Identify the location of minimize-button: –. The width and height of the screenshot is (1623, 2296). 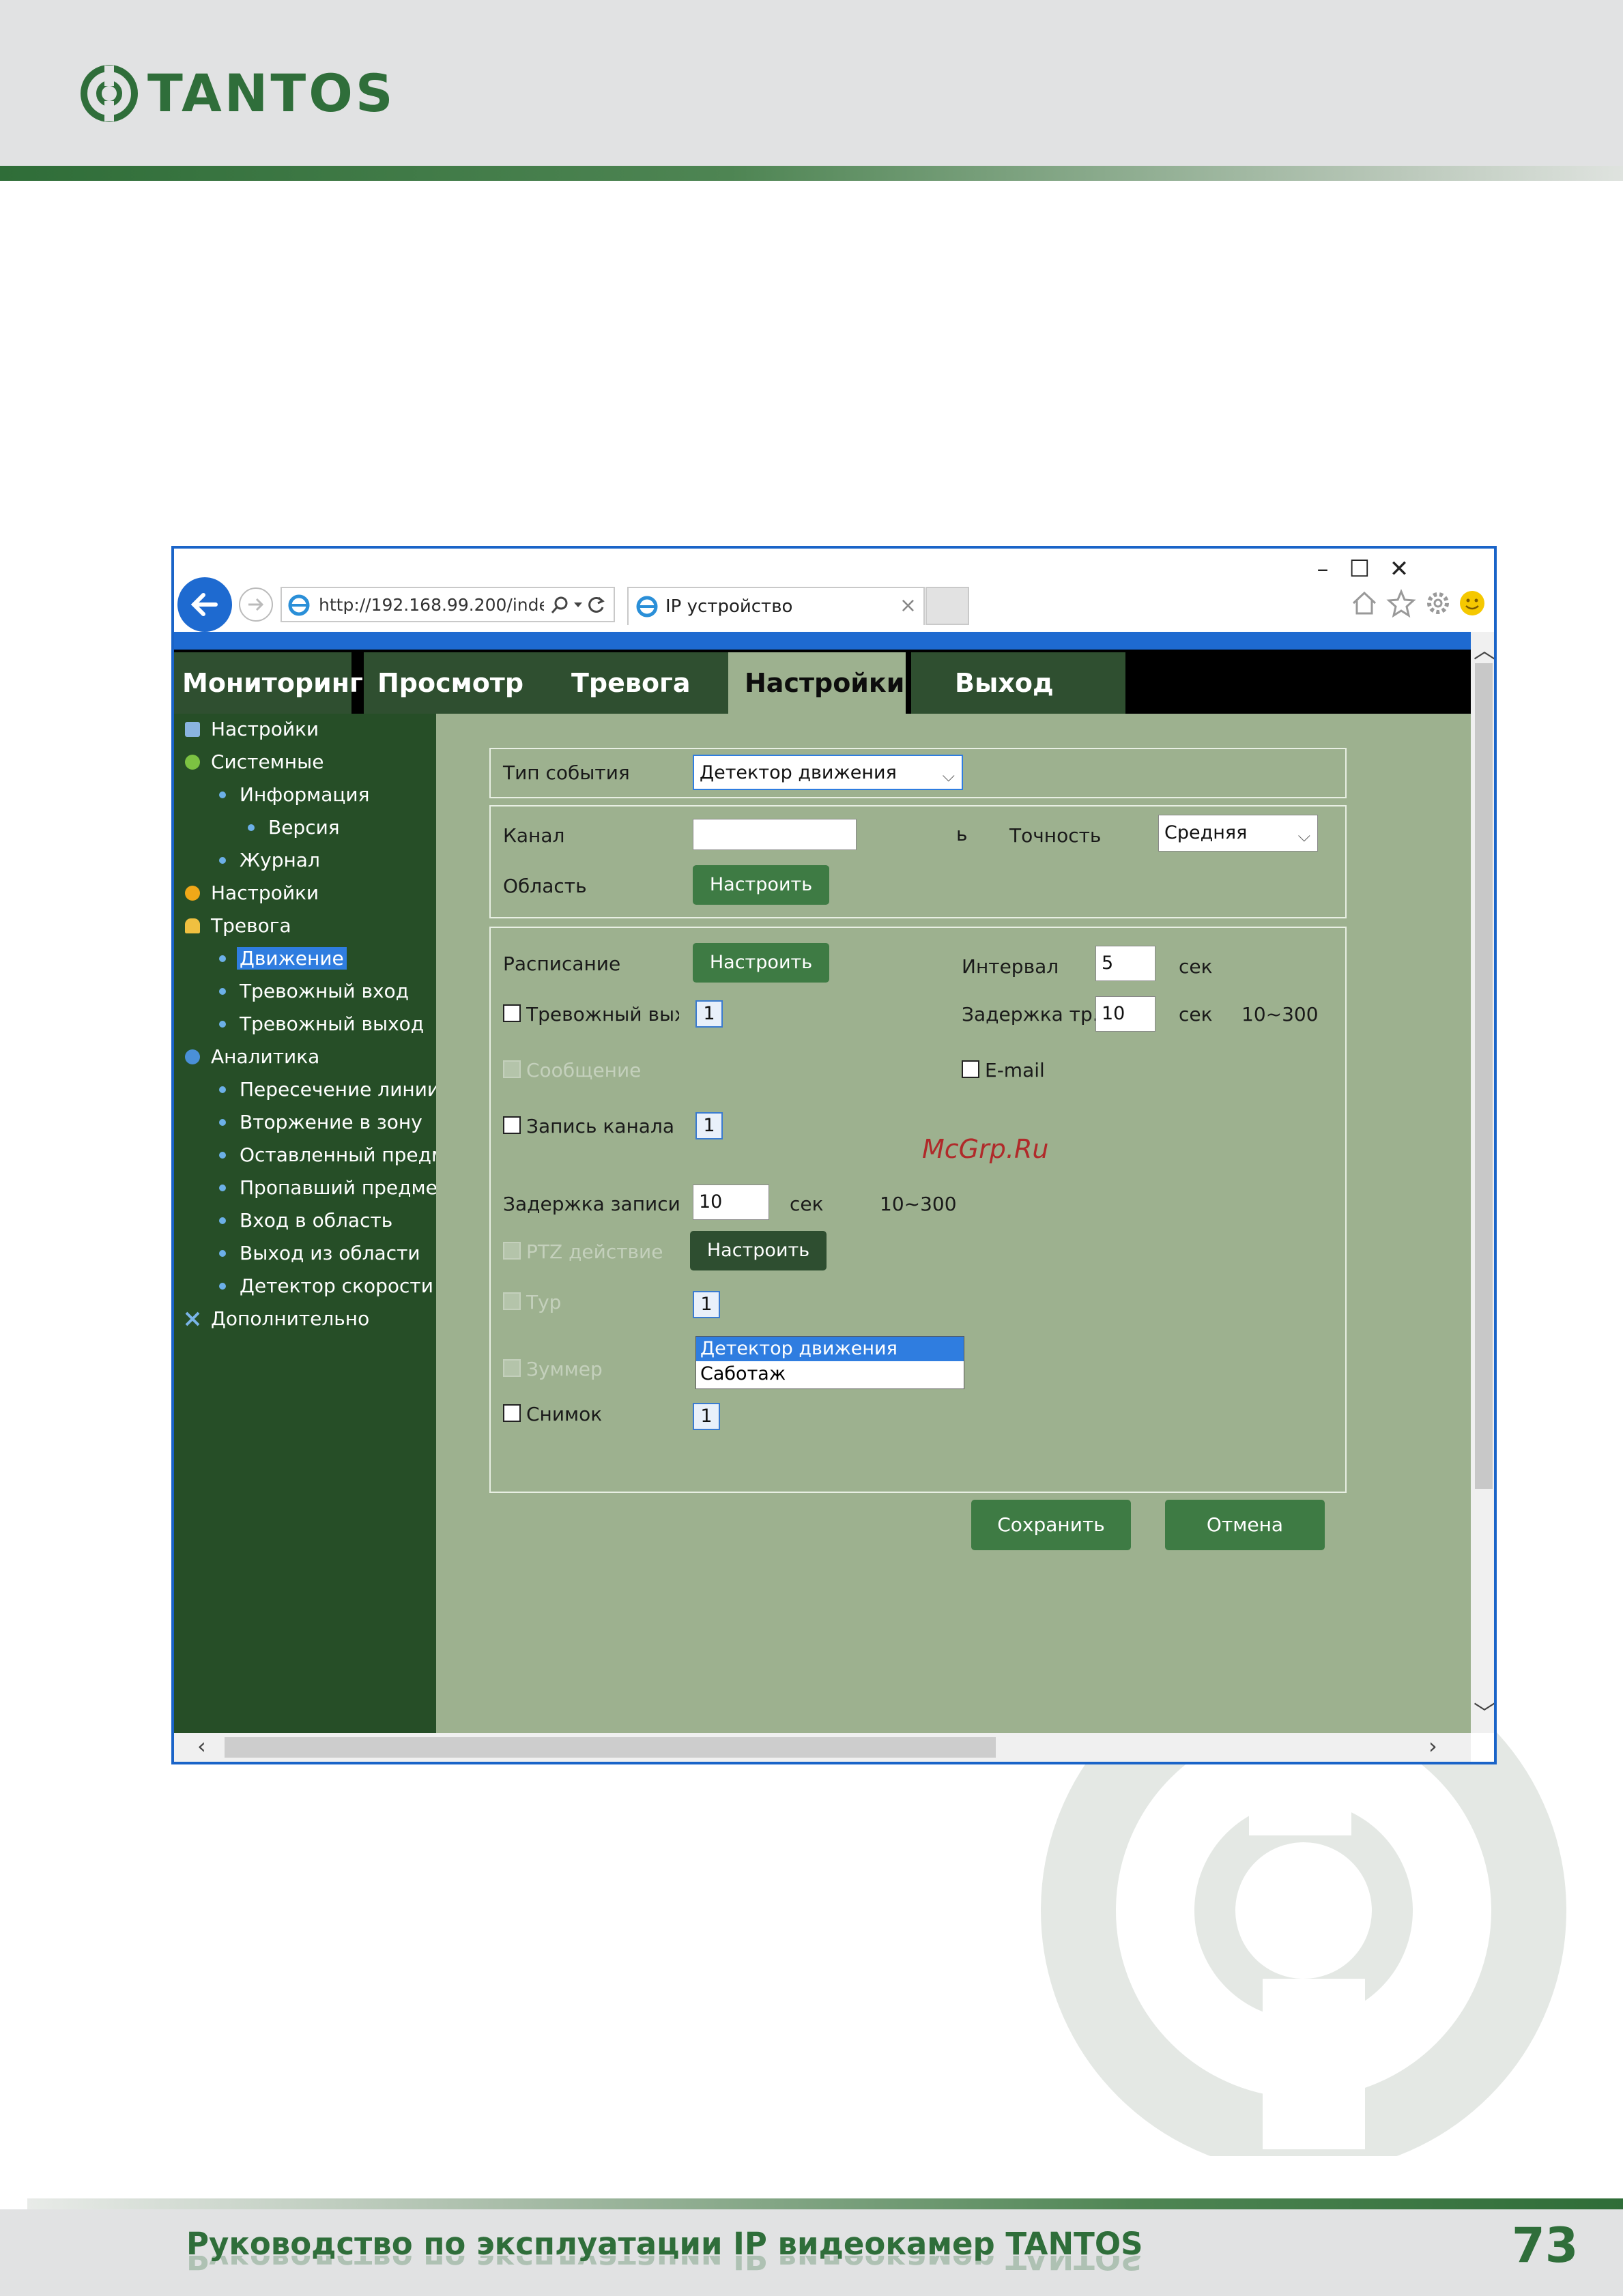
(1323, 569).